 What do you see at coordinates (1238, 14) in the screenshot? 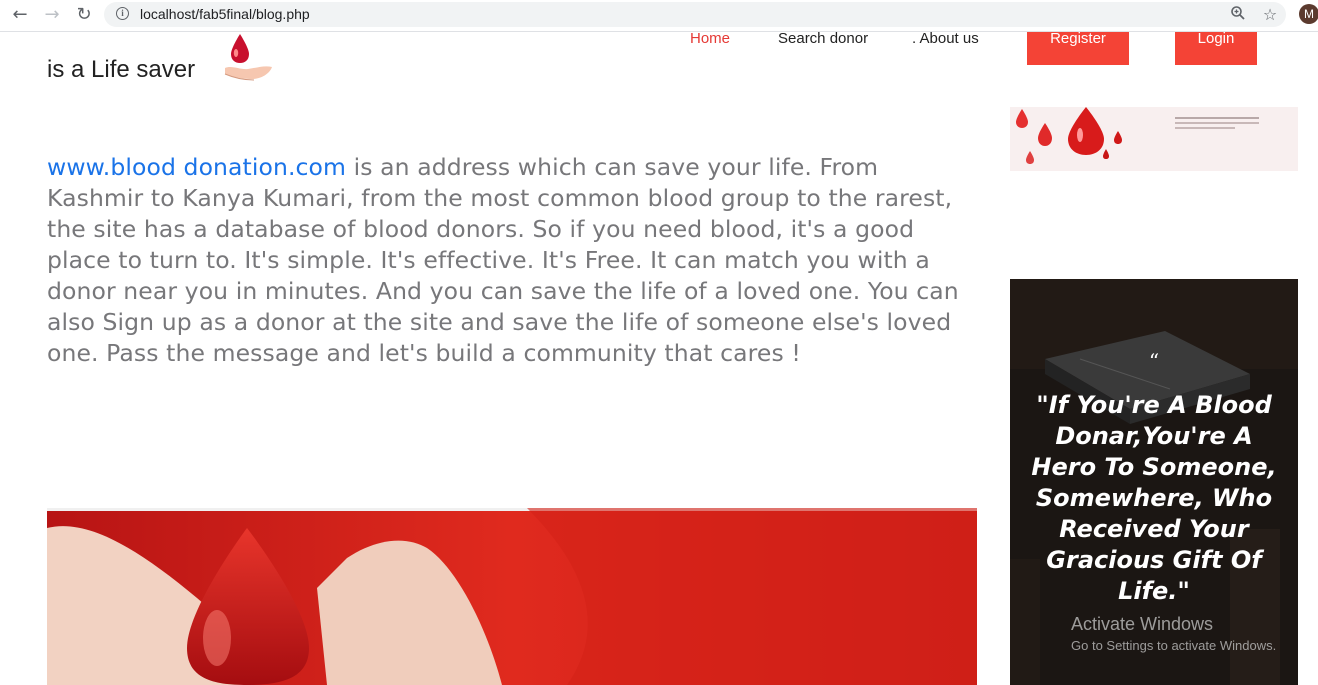
I see `zoom-icon` at bounding box center [1238, 14].